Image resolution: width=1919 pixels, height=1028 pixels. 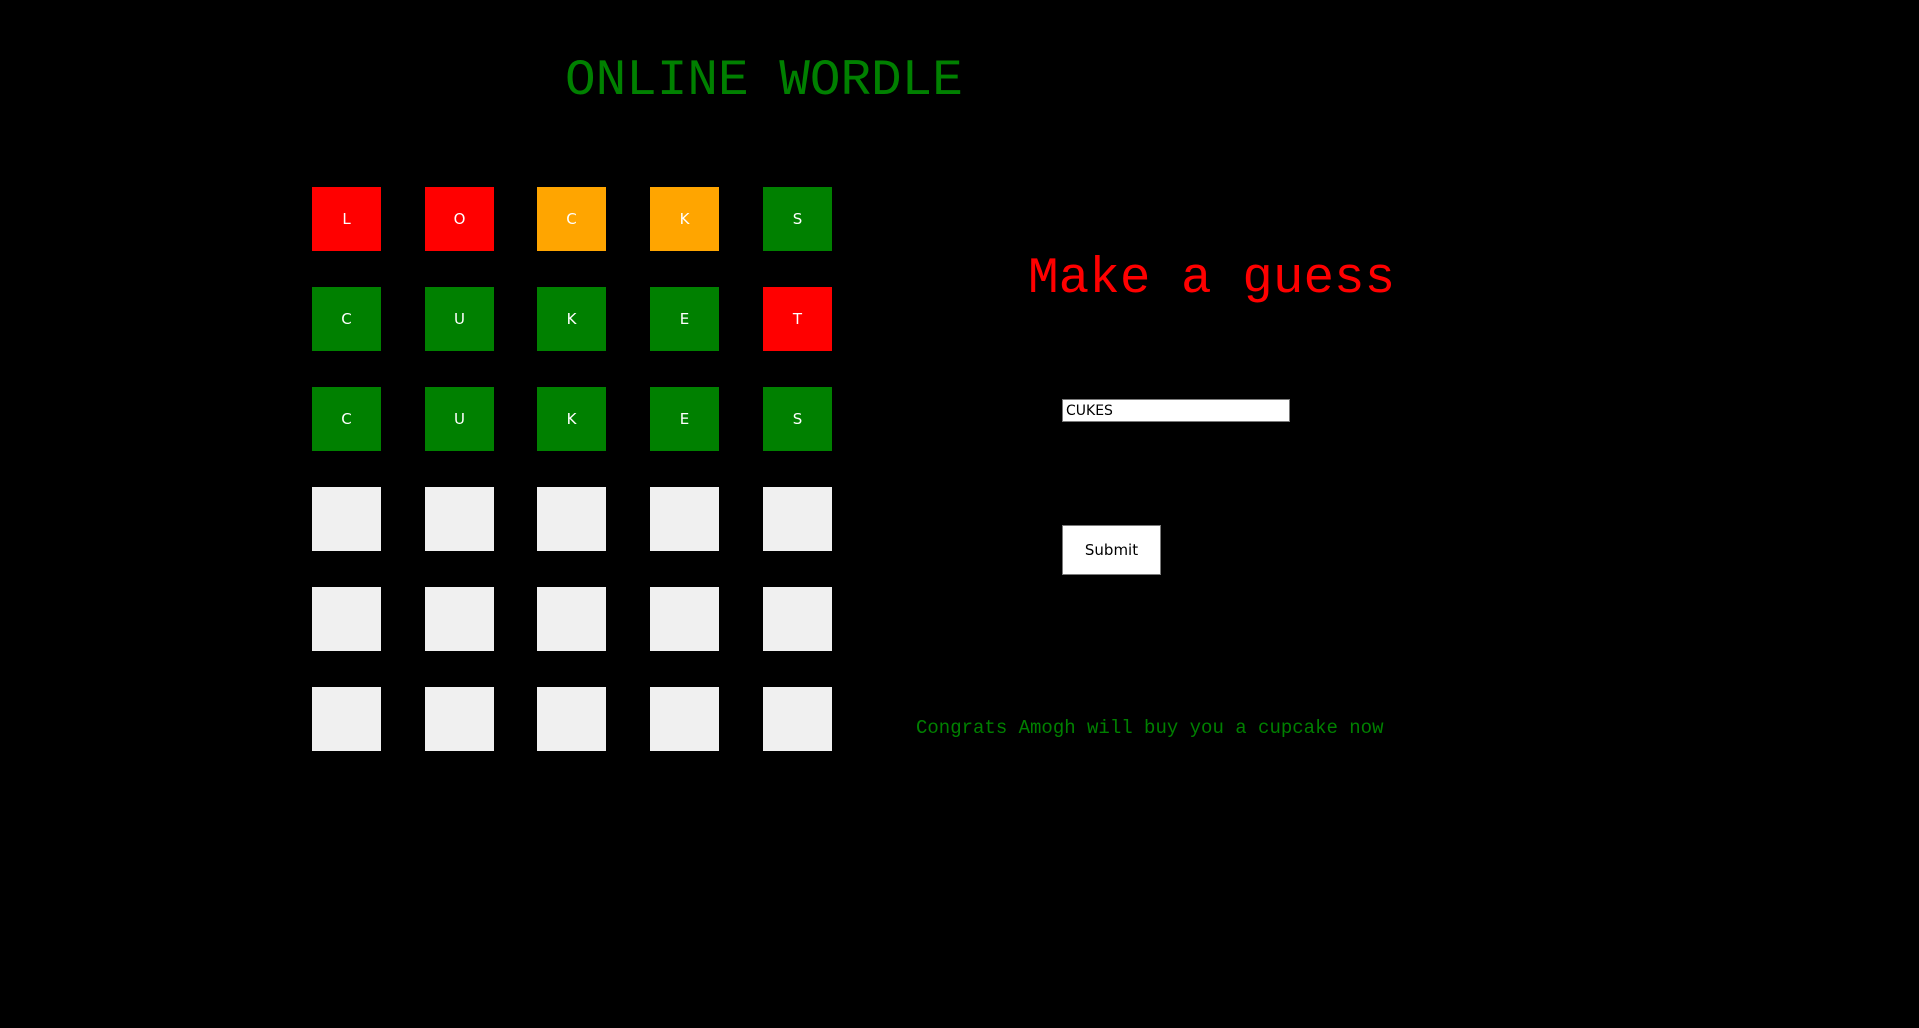 I want to click on guess-prompt: Make a guess, so click(x=1212, y=279).